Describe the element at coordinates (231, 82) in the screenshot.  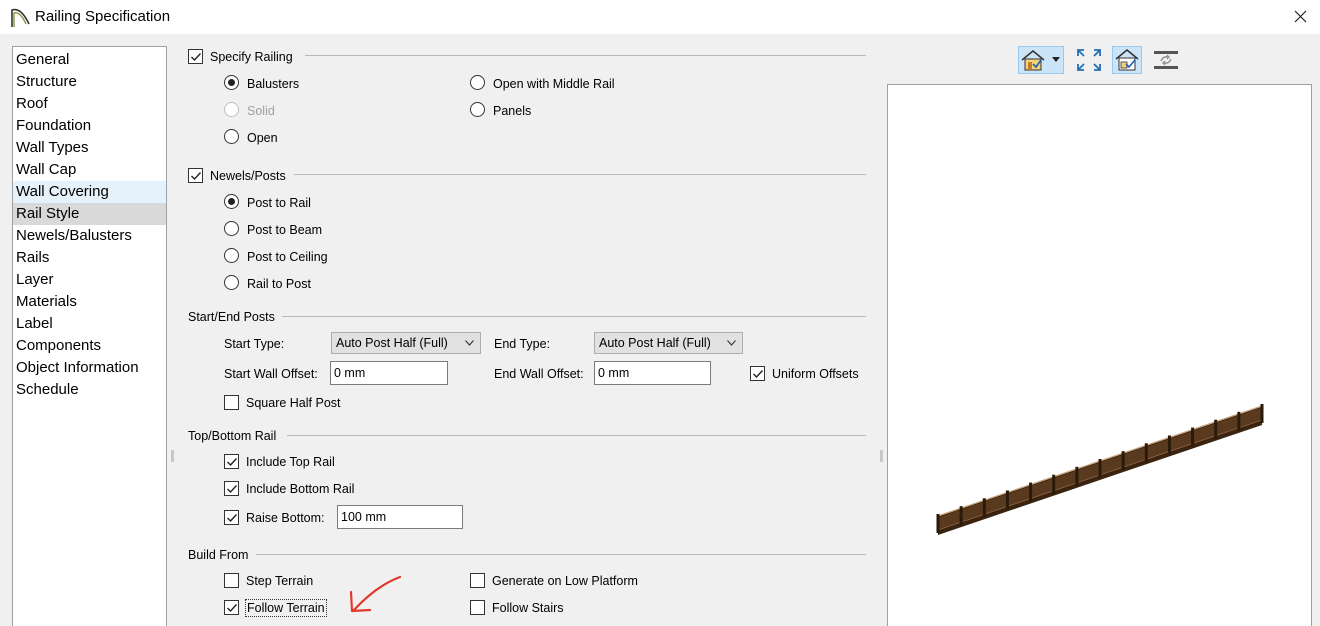
I see `balusters-radio` at that location.